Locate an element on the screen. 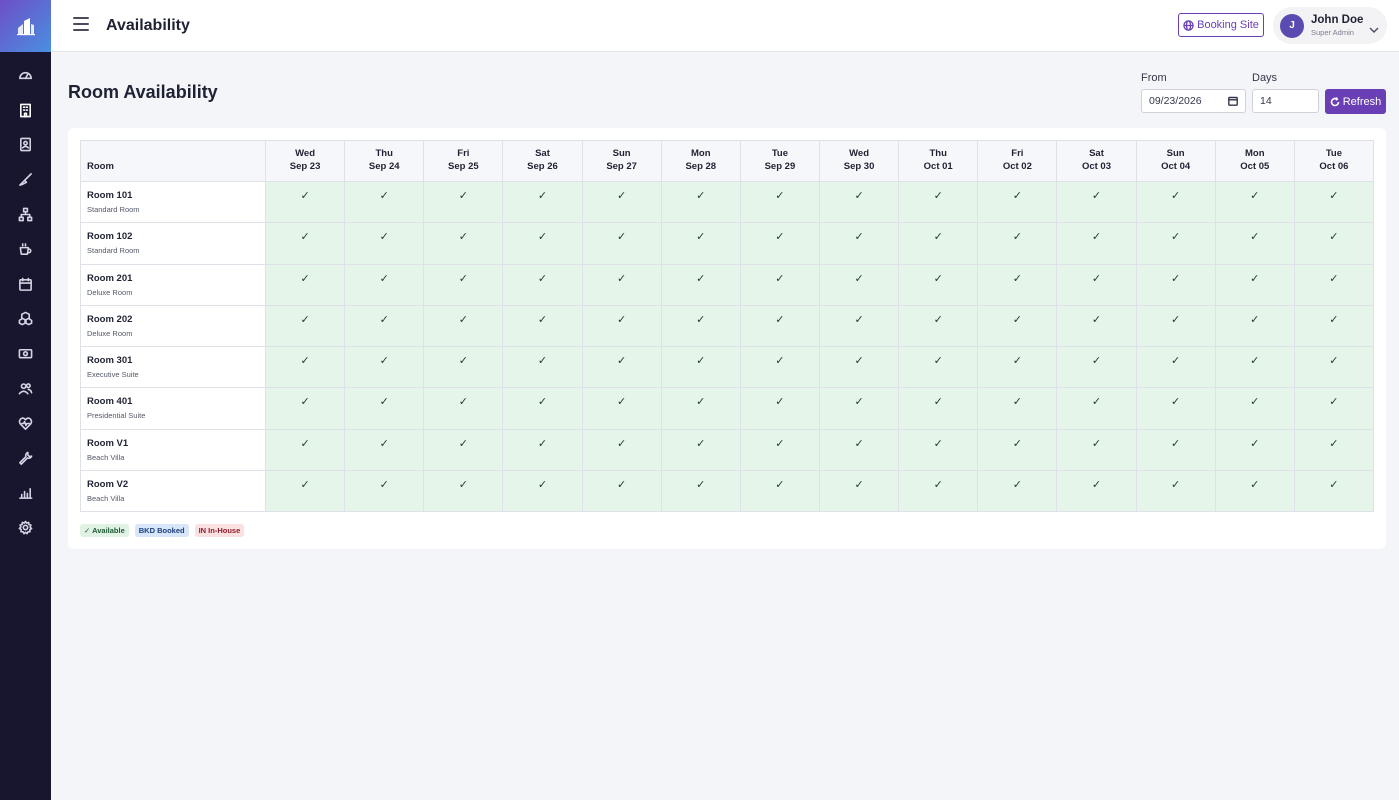  booking-site-button: Booking Site is located at coordinates (1221, 25).